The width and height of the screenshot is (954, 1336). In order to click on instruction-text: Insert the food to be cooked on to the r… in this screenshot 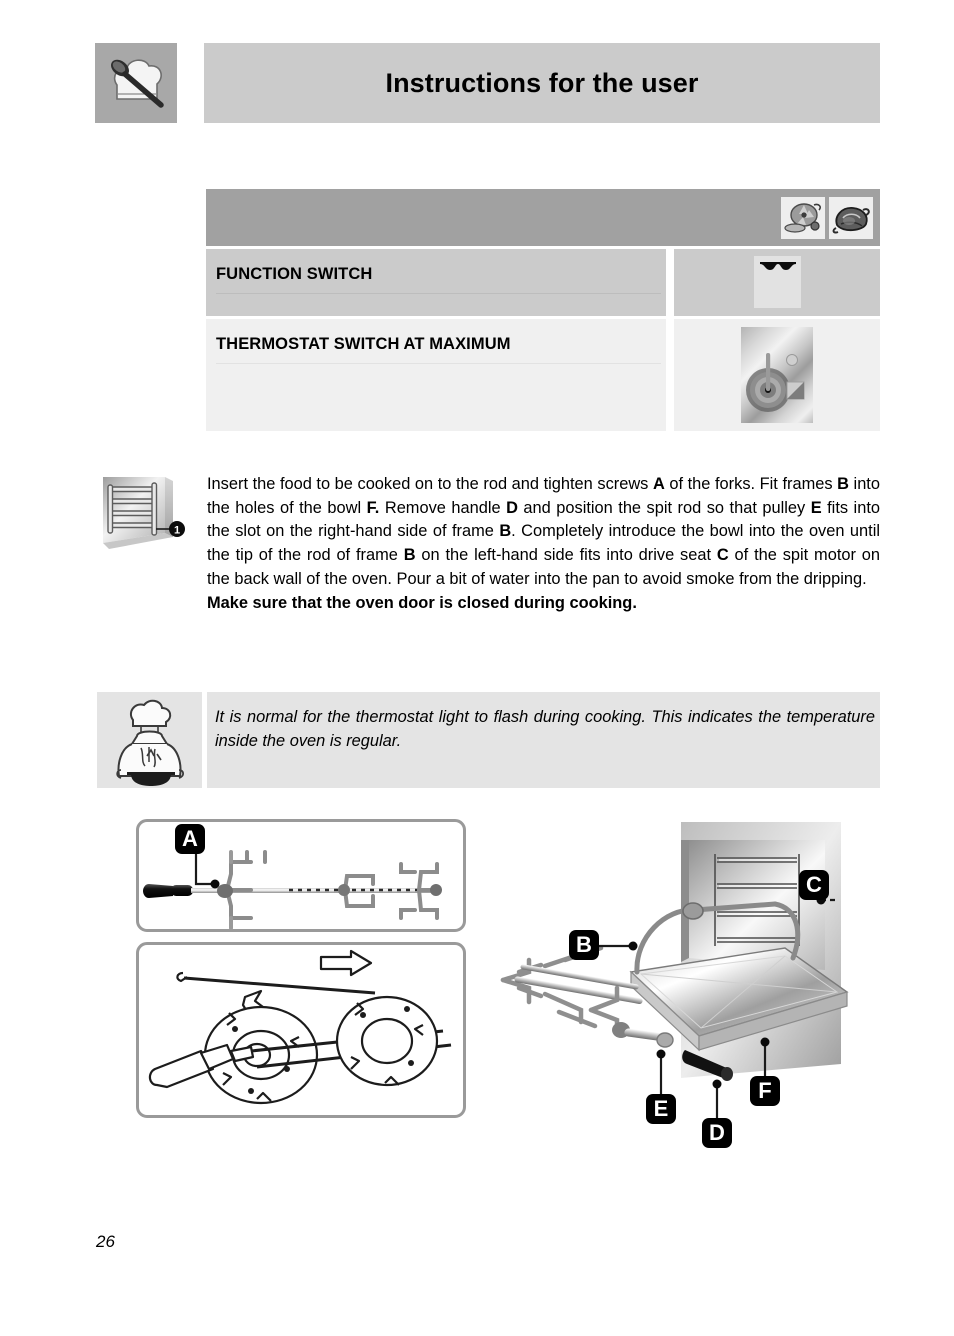, I will do `click(544, 531)`.